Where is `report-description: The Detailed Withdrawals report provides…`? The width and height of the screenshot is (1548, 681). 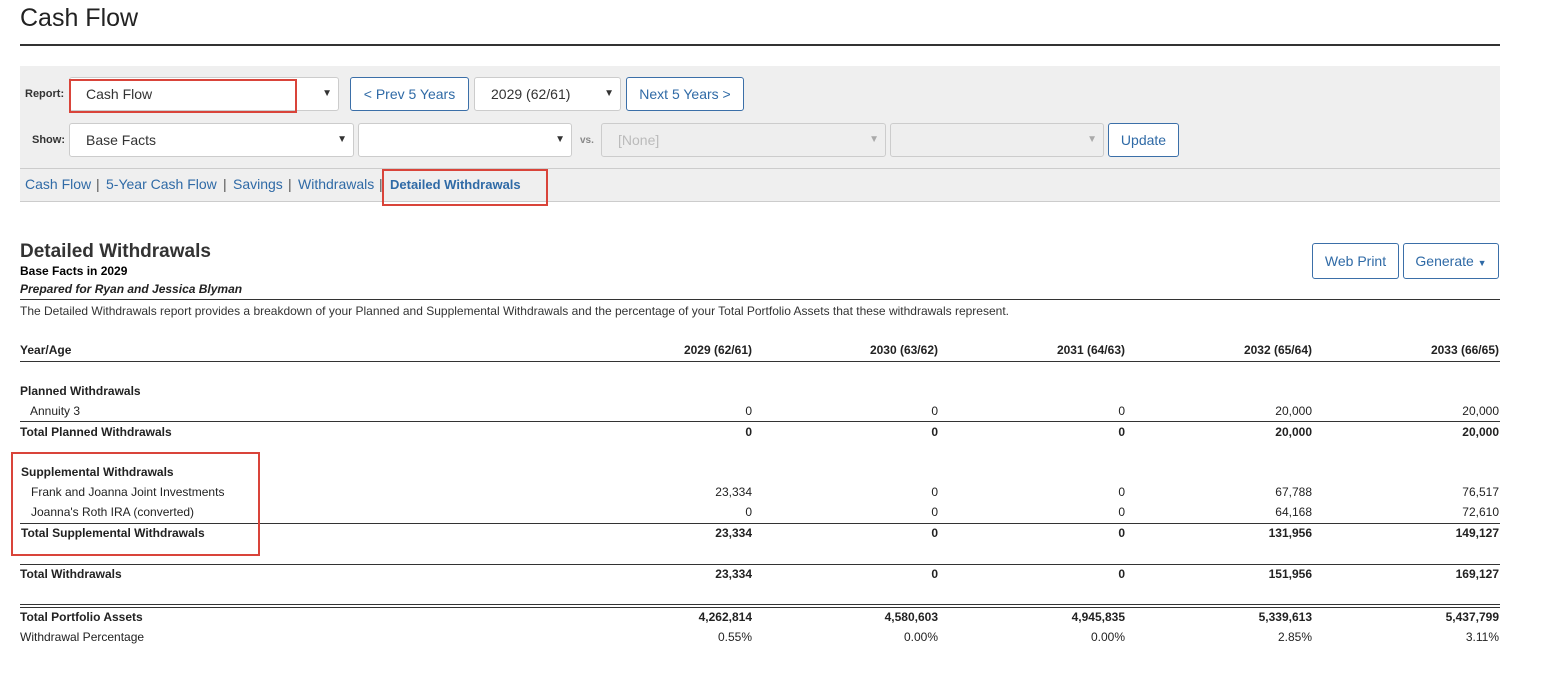 report-description: The Detailed Withdrawals report provides… is located at coordinates (514, 311).